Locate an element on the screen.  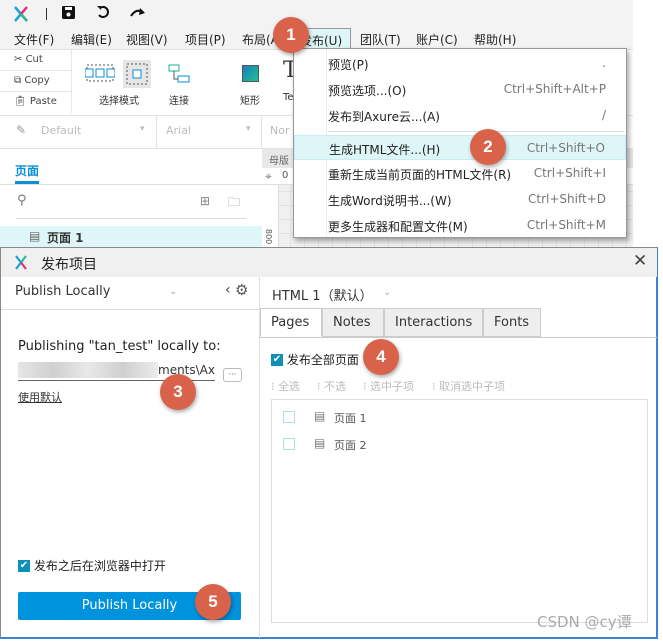
menu-item-more-generators: 更多生成器和配置文件(M) Ctrl+Shift+M is located at coordinates (460, 225).